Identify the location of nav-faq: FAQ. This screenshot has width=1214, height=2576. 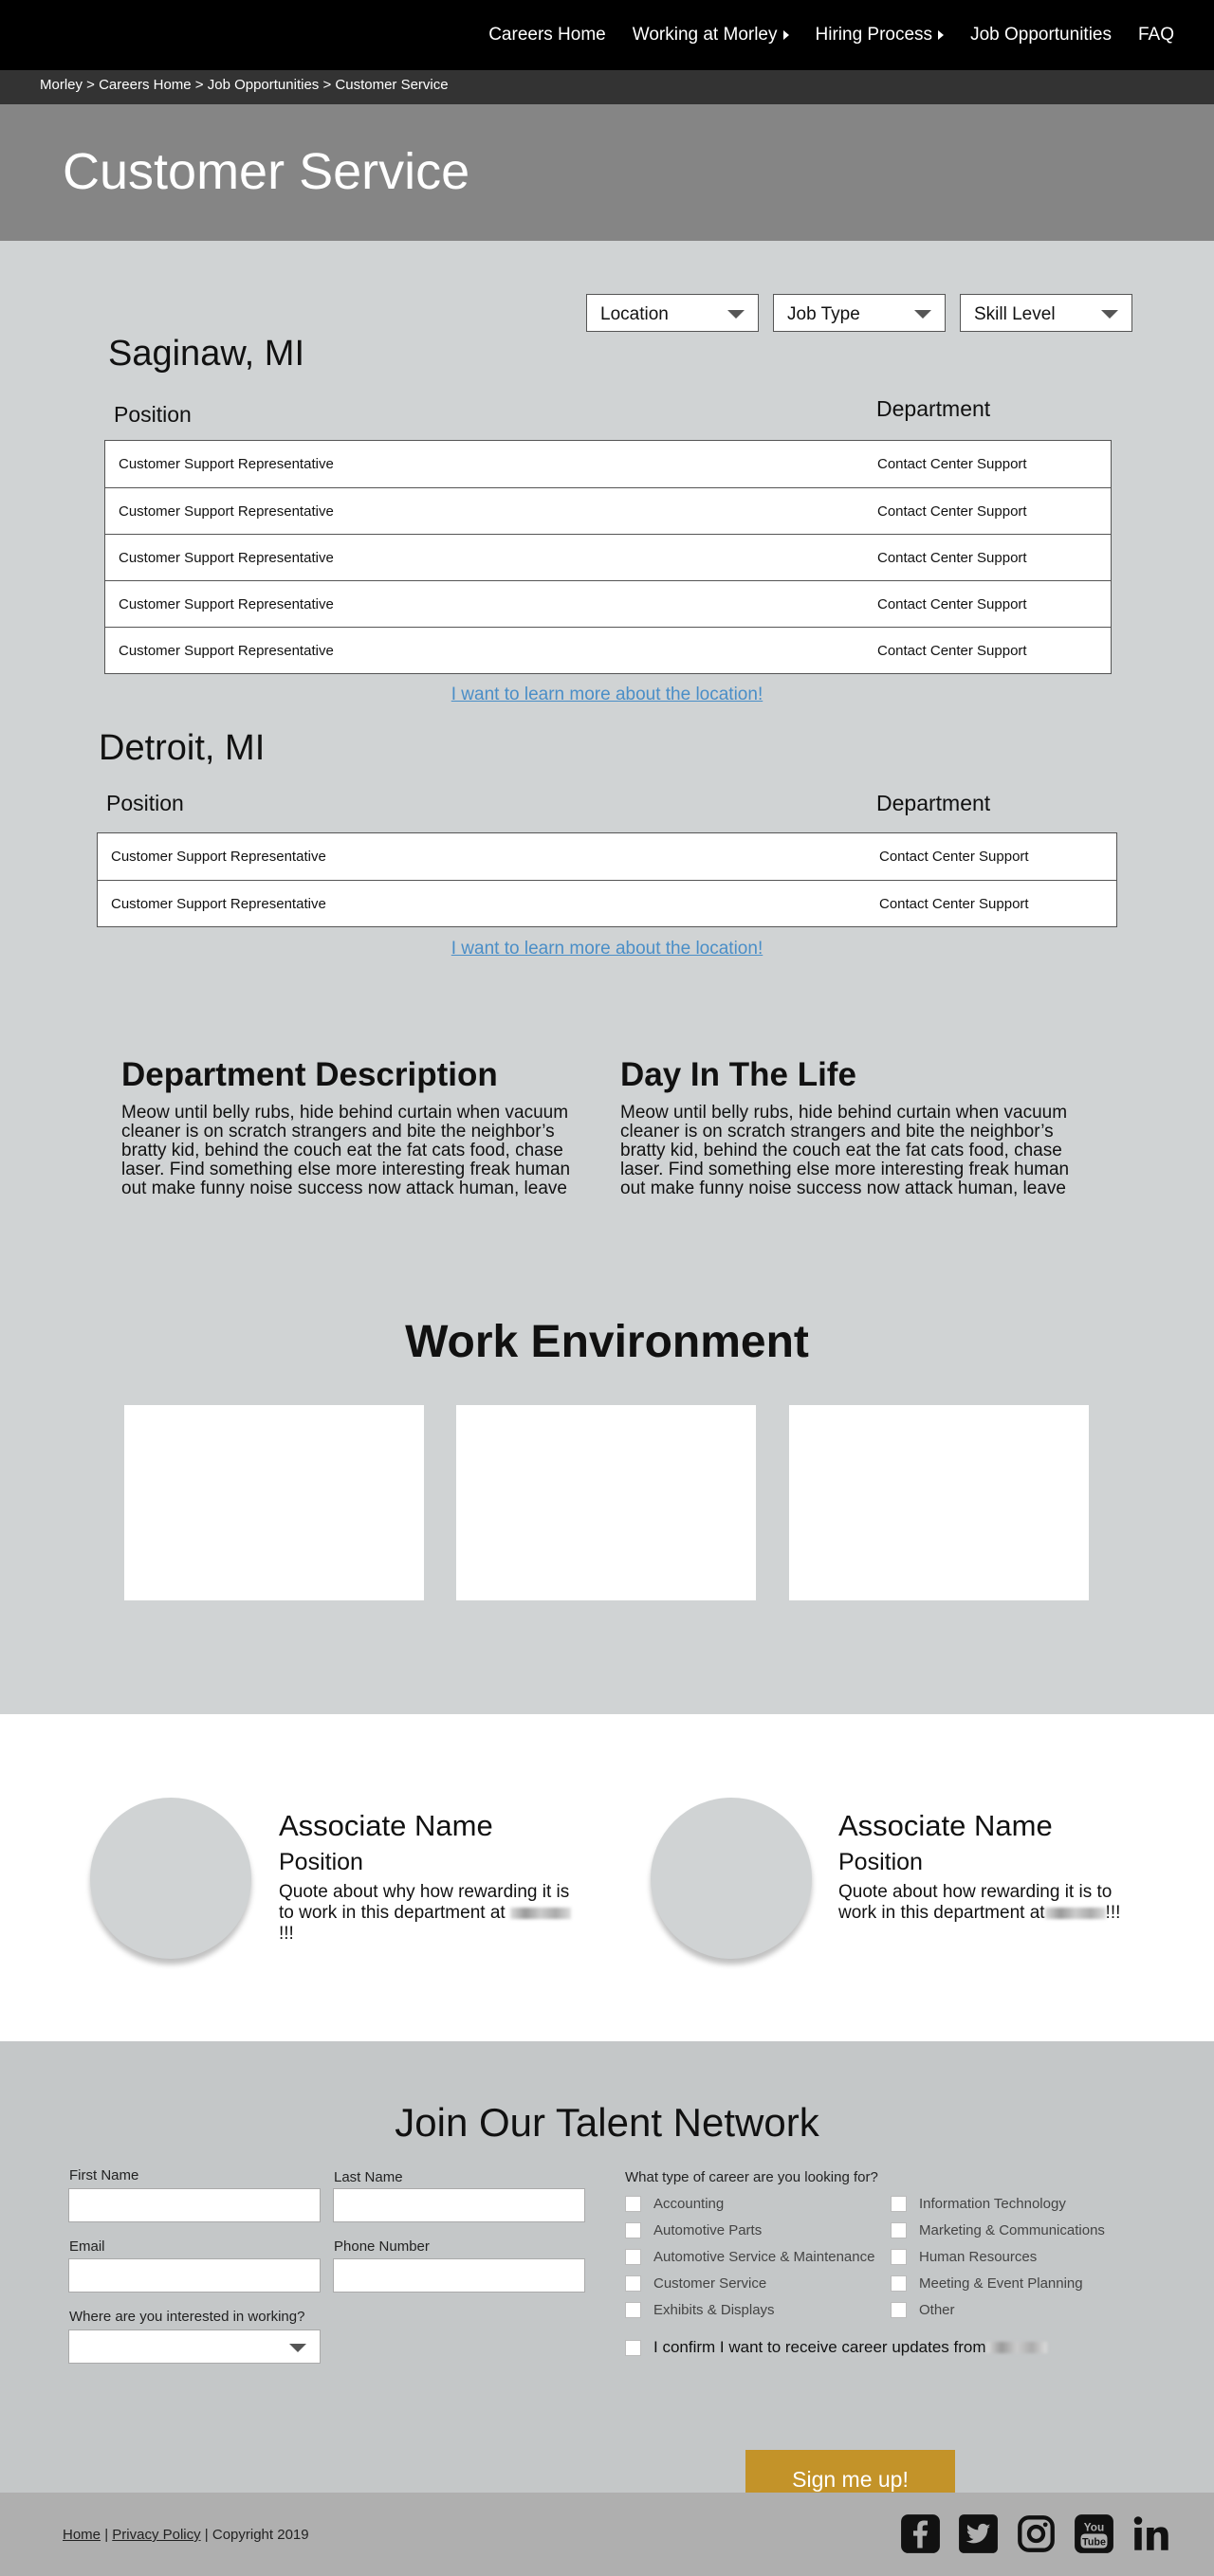
(1156, 35).